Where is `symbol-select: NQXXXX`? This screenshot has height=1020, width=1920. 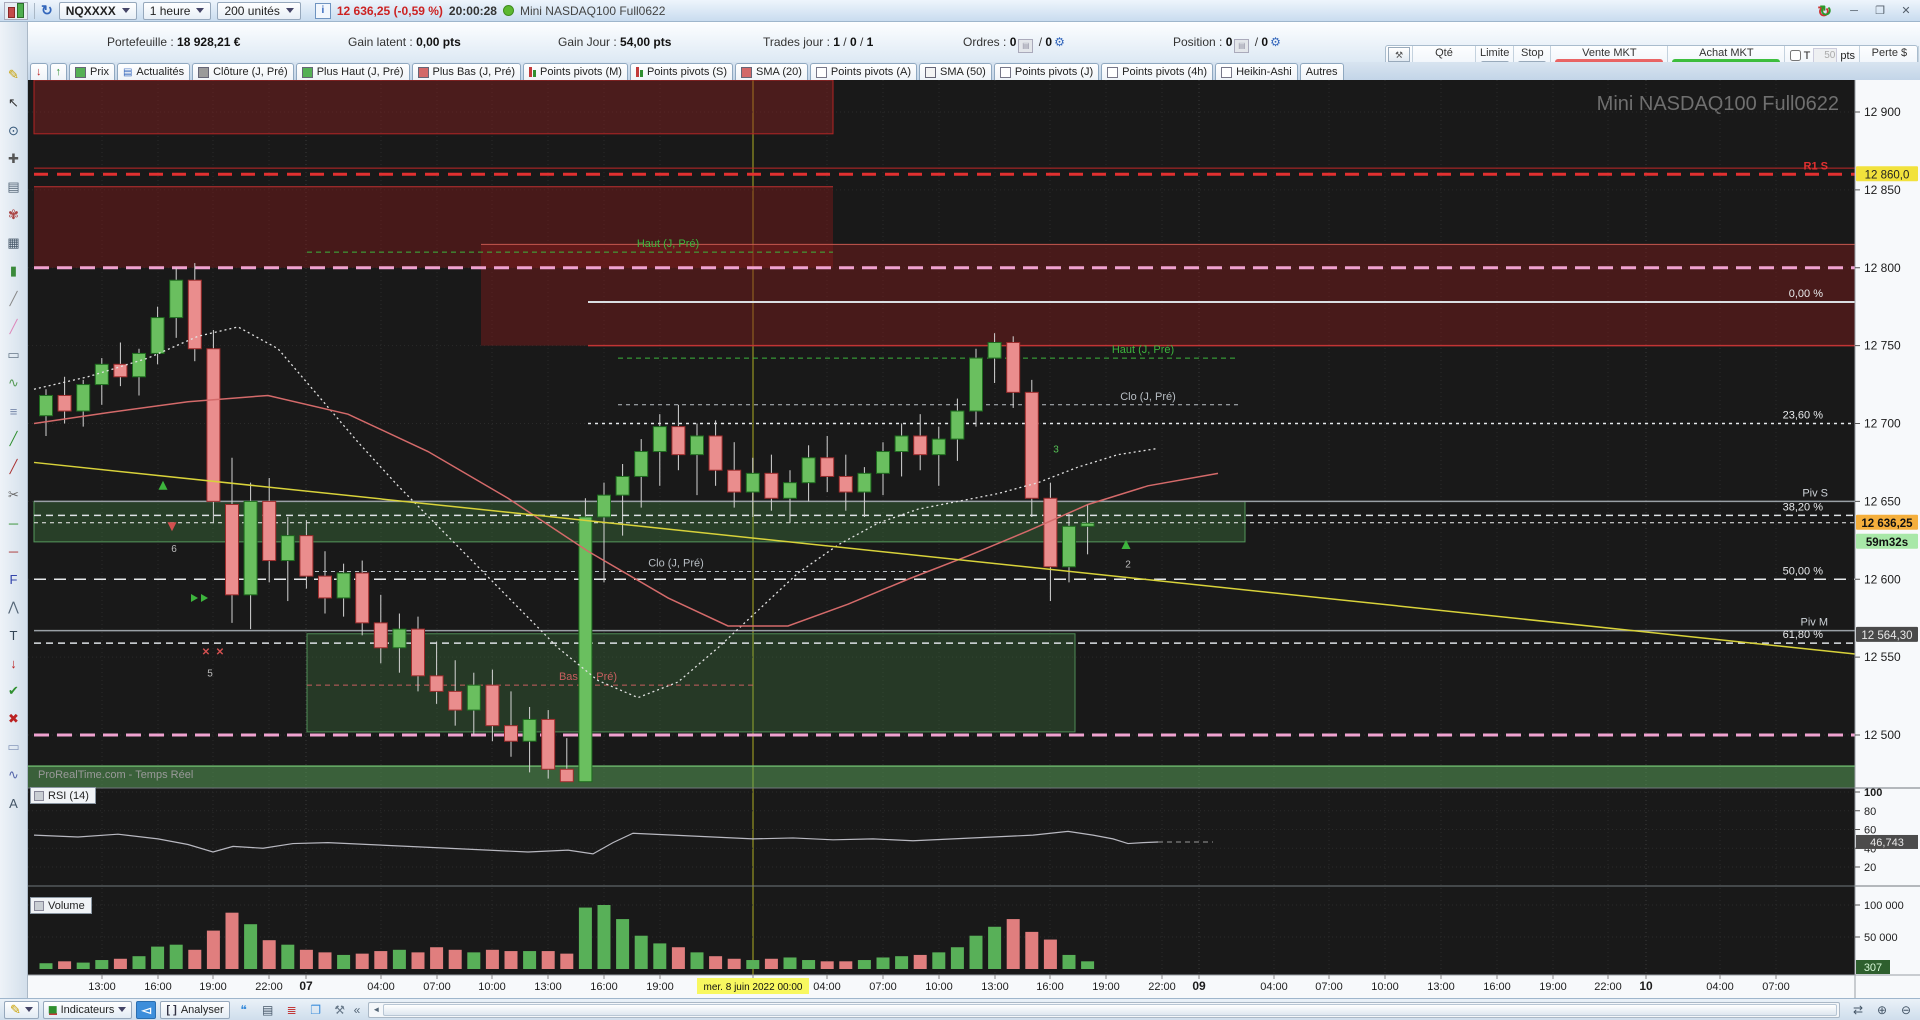 symbol-select: NQXXXX is located at coordinates (97, 10).